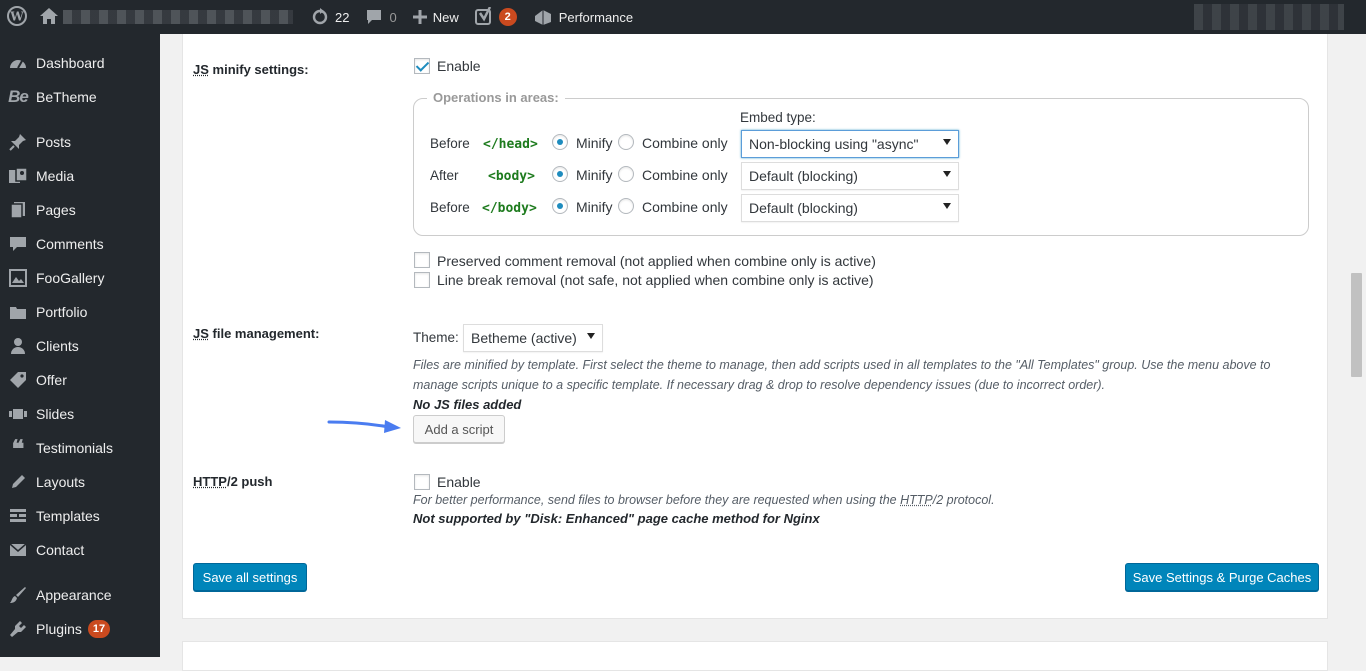 The height and width of the screenshot is (671, 1366). I want to click on sidebar-item-pages: Pages, so click(80, 210).